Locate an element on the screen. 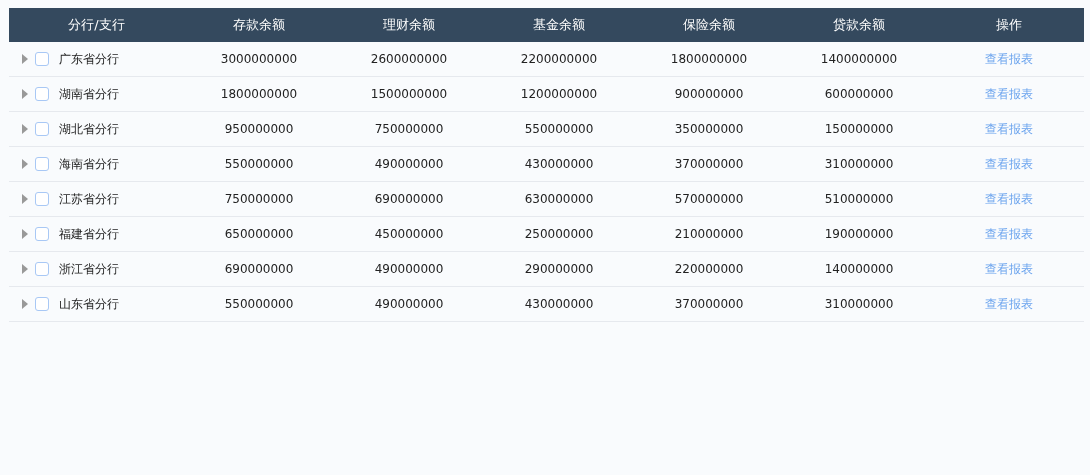  table-cell-text: 900000000 is located at coordinates (709, 94).